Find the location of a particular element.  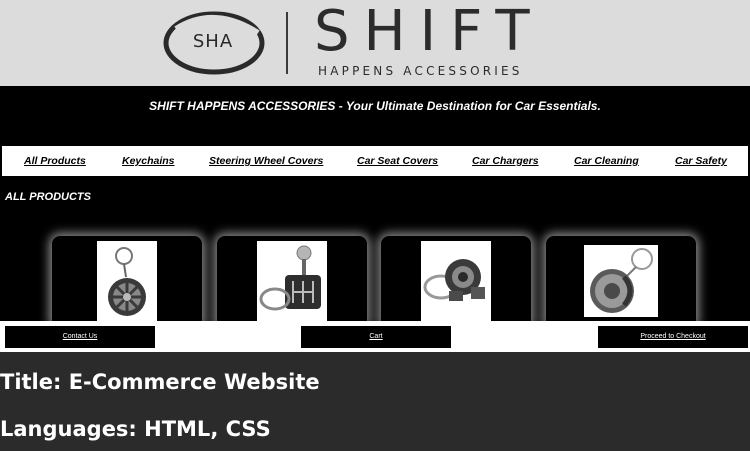

contact-us-button: Contact Us is located at coordinates (80, 337).